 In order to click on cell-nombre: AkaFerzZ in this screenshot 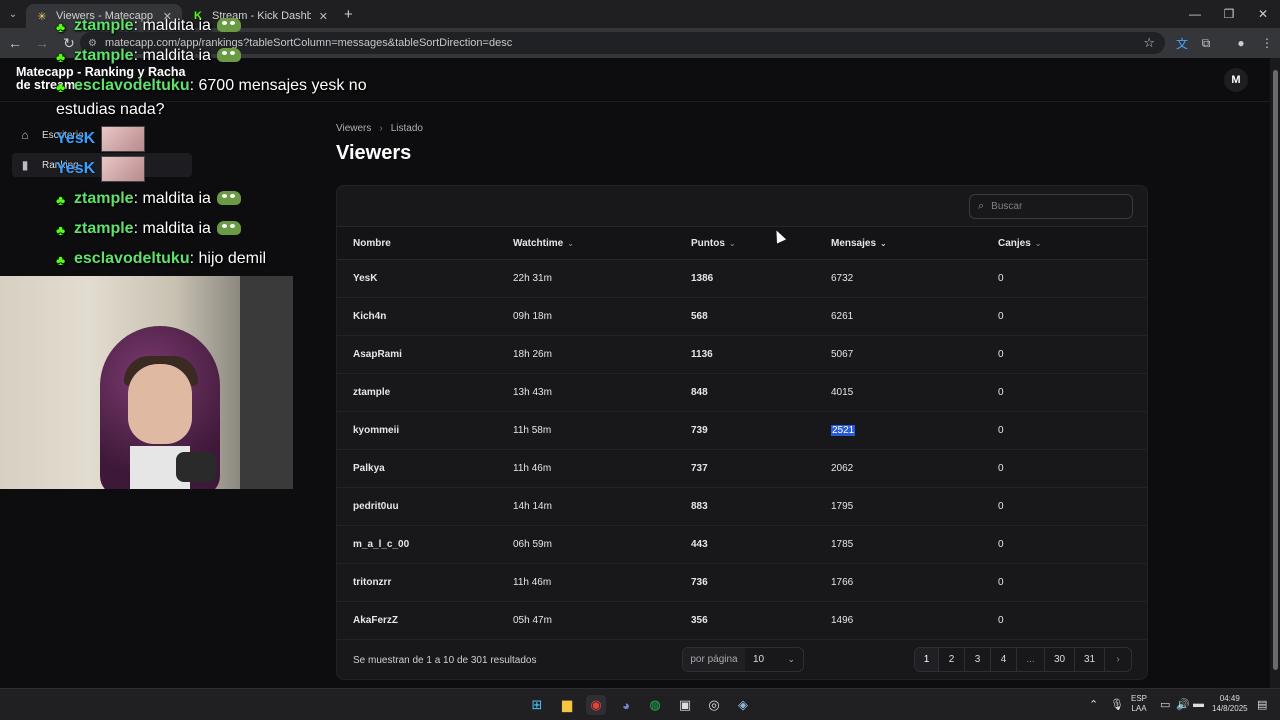, I will do `click(376, 620)`.